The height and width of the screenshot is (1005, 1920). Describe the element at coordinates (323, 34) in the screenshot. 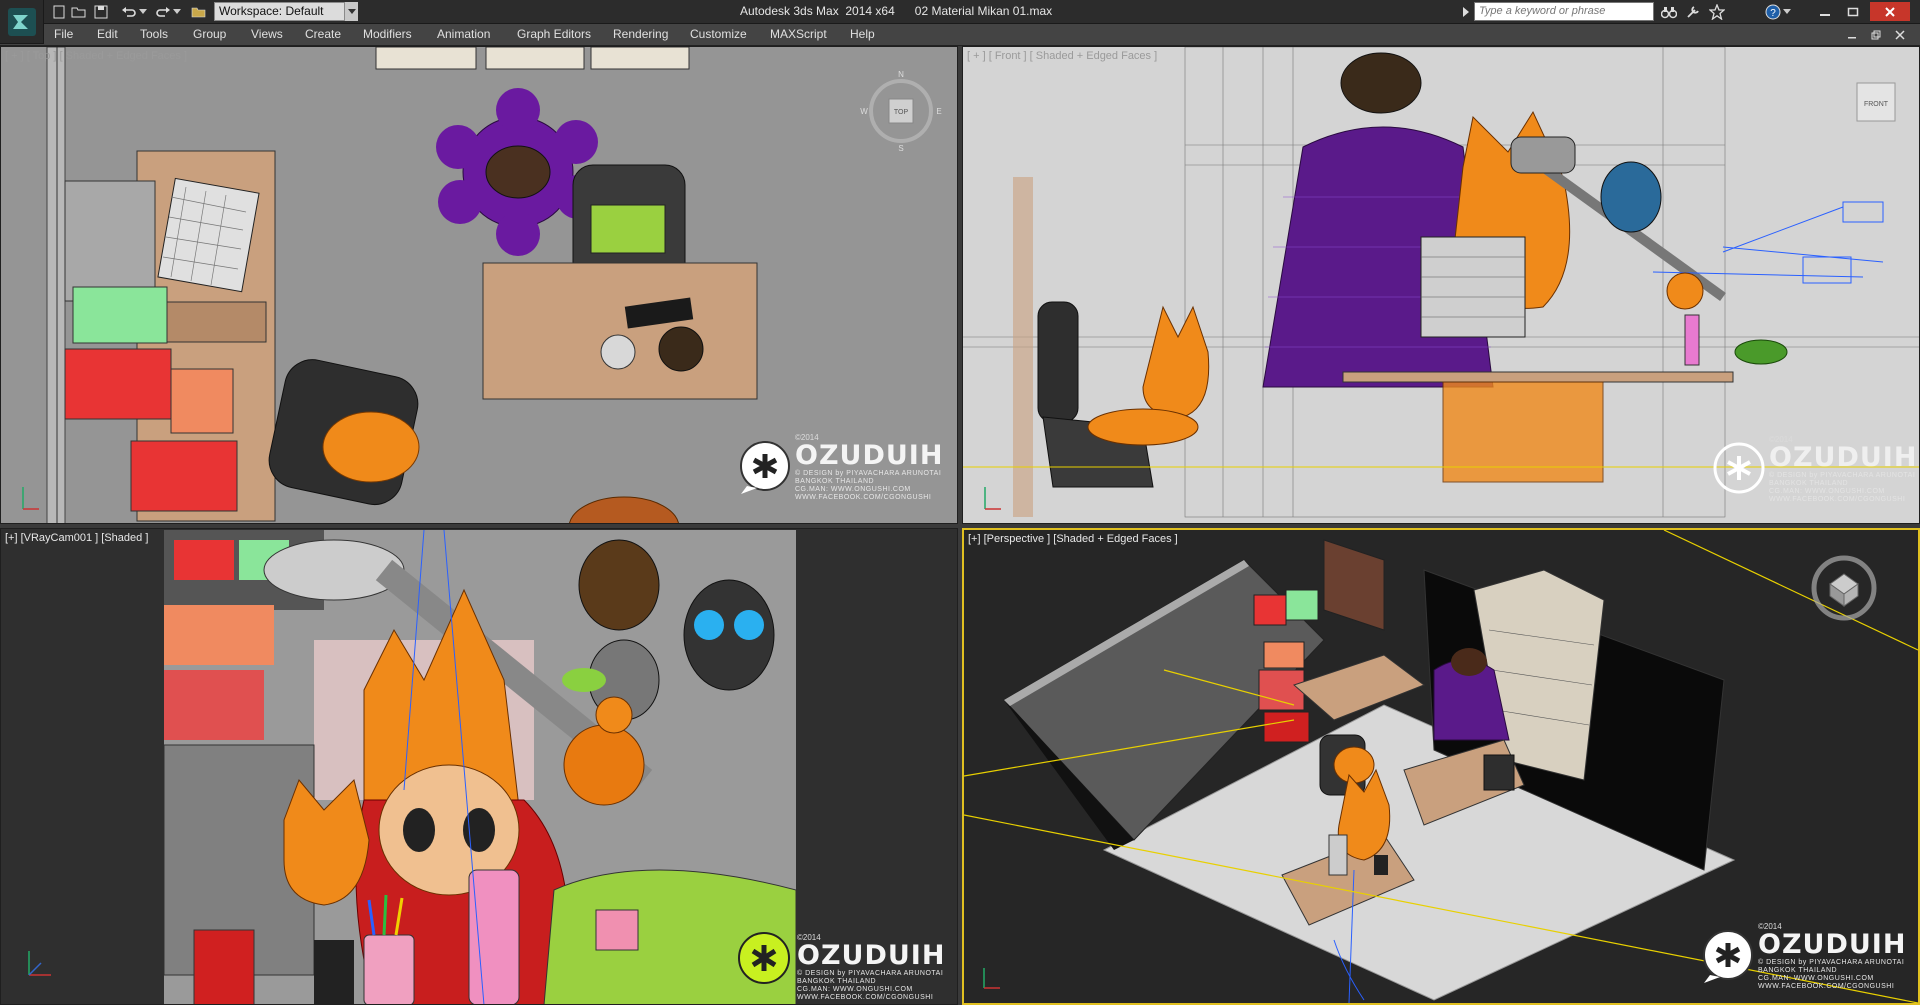

I see `menu-create: Create` at that location.